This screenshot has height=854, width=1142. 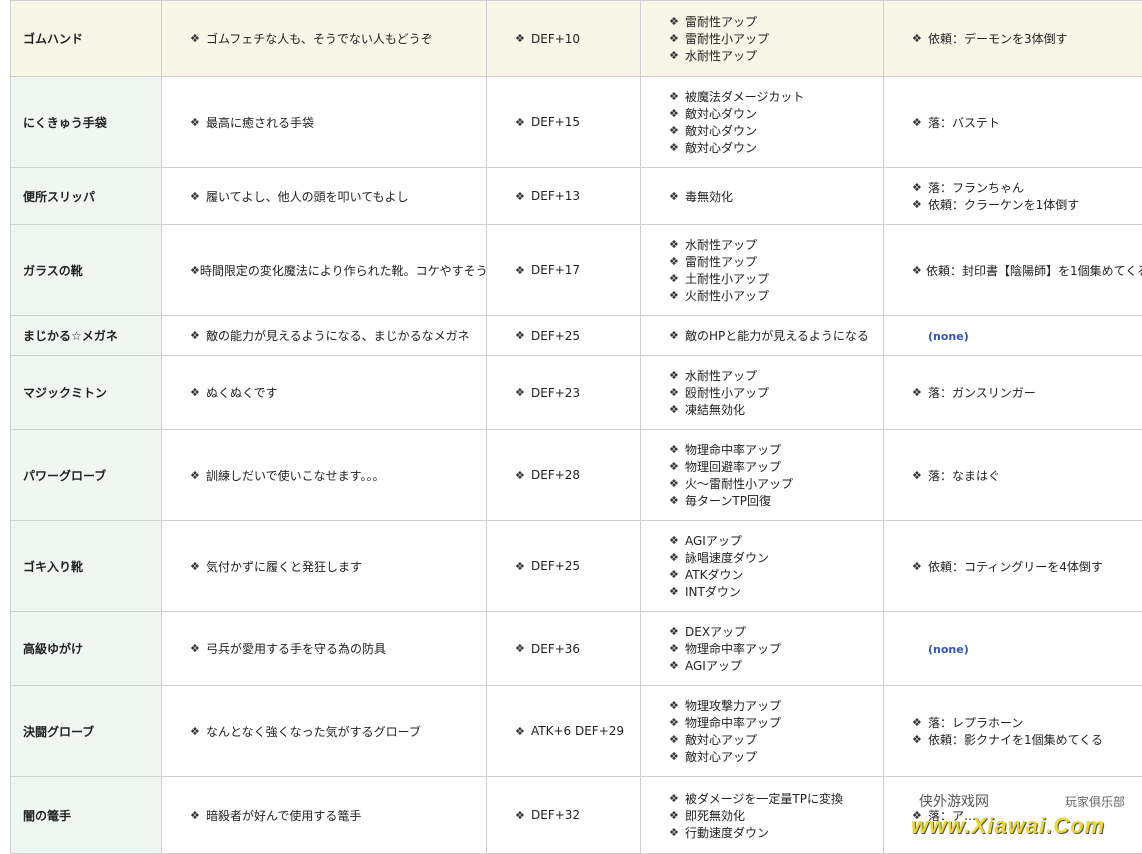 I want to click on list-item: ❖被魔法ダメージカット, so click(x=762, y=96).